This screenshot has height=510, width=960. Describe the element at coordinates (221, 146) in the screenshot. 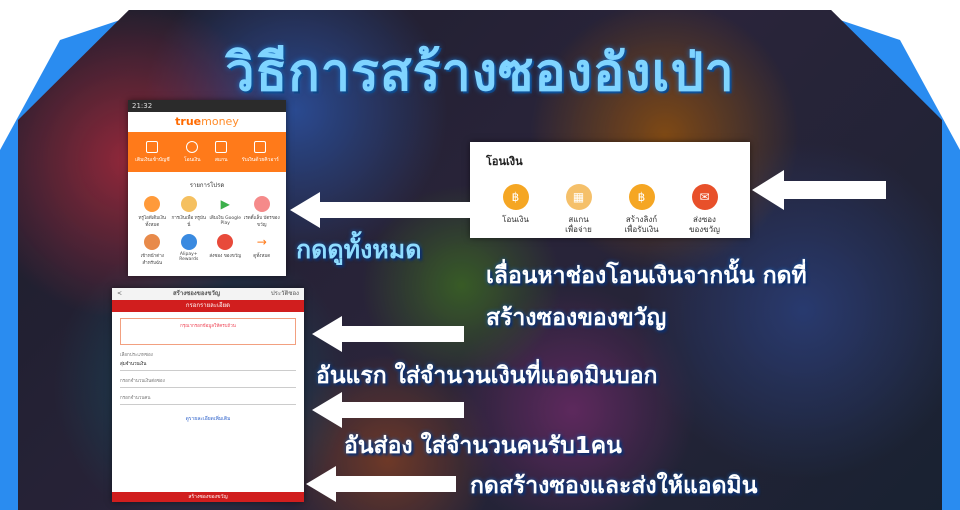

I see `scan-icon` at that location.